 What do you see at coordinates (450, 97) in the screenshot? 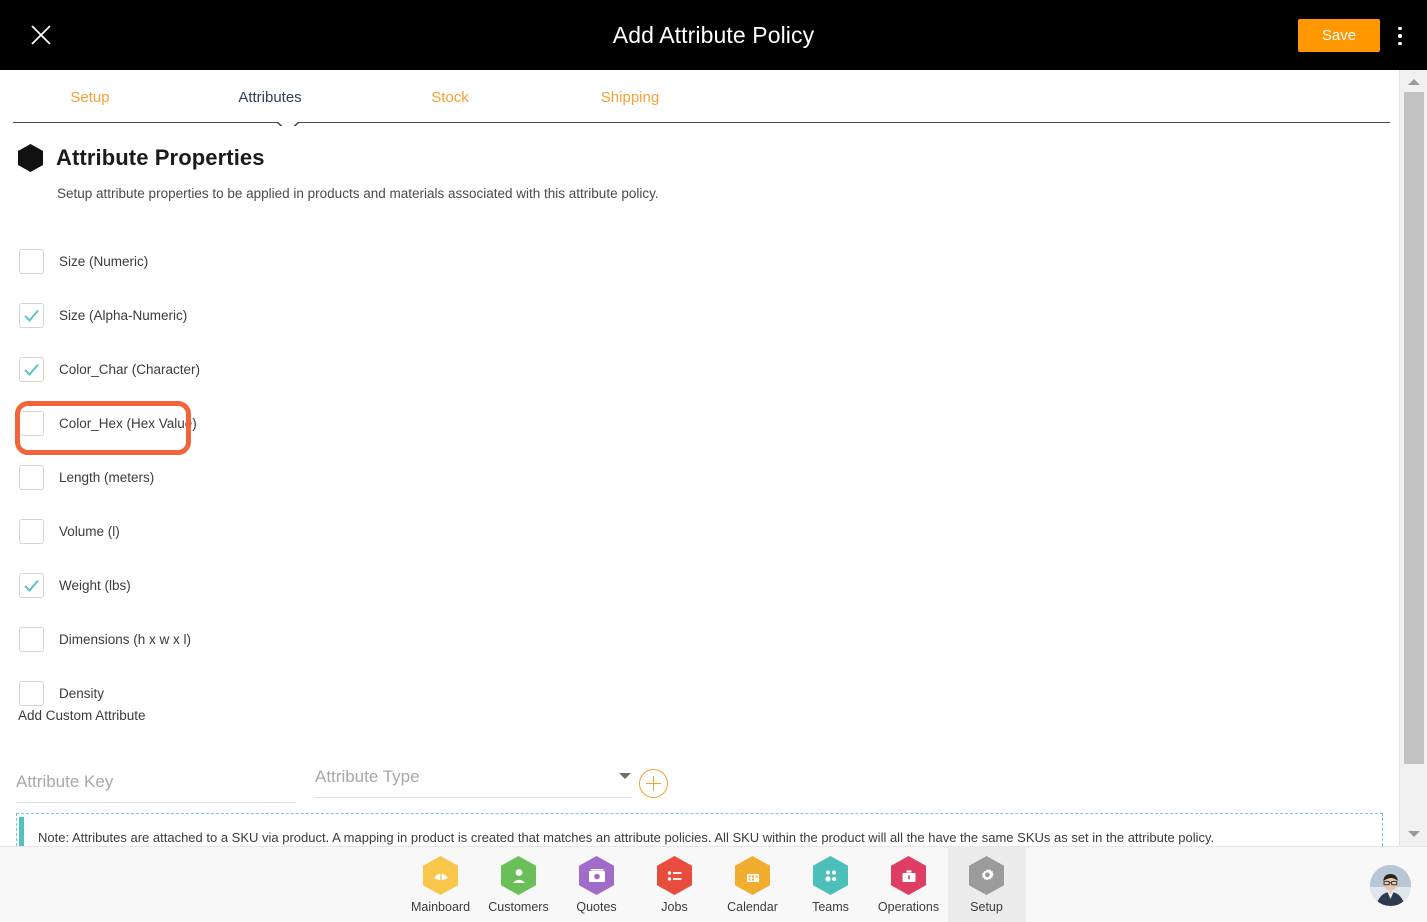
I see `tab-stock: Stock` at bounding box center [450, 97].